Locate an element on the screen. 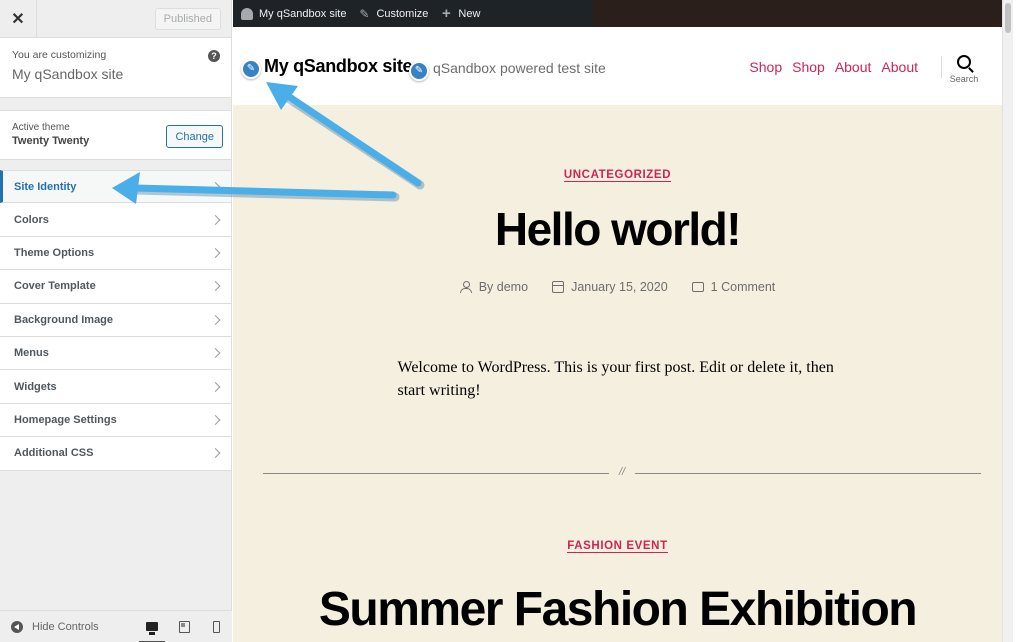 The image size is (1024, 642). post-comments-text: 1 Comment is located at coordinates (743, 287).